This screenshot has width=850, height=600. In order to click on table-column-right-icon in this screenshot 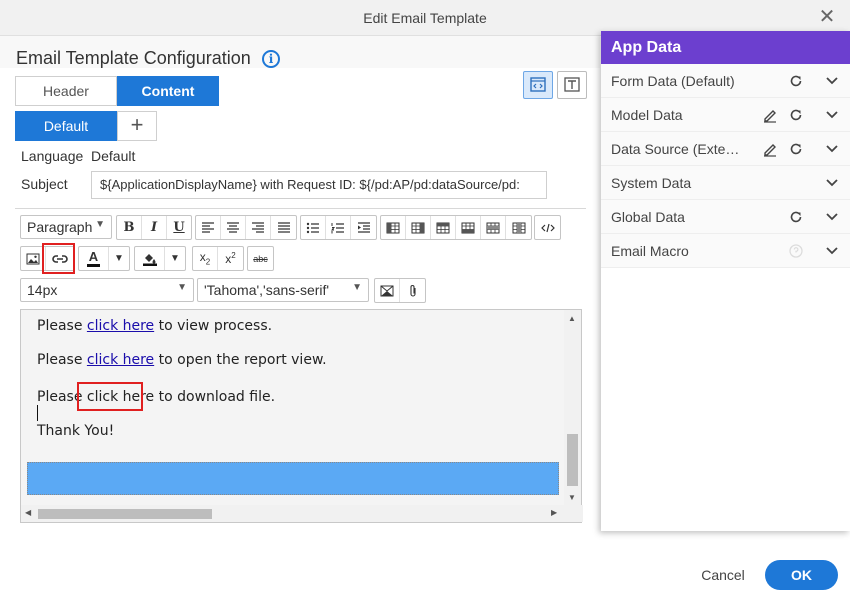, I will do `click(418, 227)`.